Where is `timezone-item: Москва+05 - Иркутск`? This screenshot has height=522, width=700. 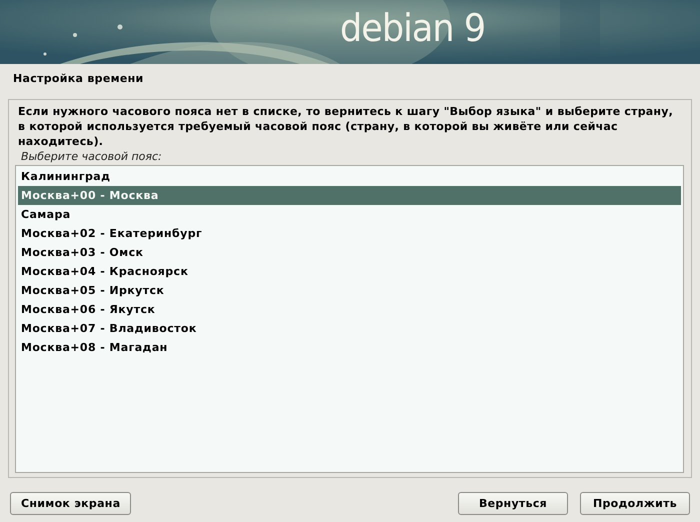 timezone-item: Москва+05 - Иркутск is located at coordinates (349, 290).